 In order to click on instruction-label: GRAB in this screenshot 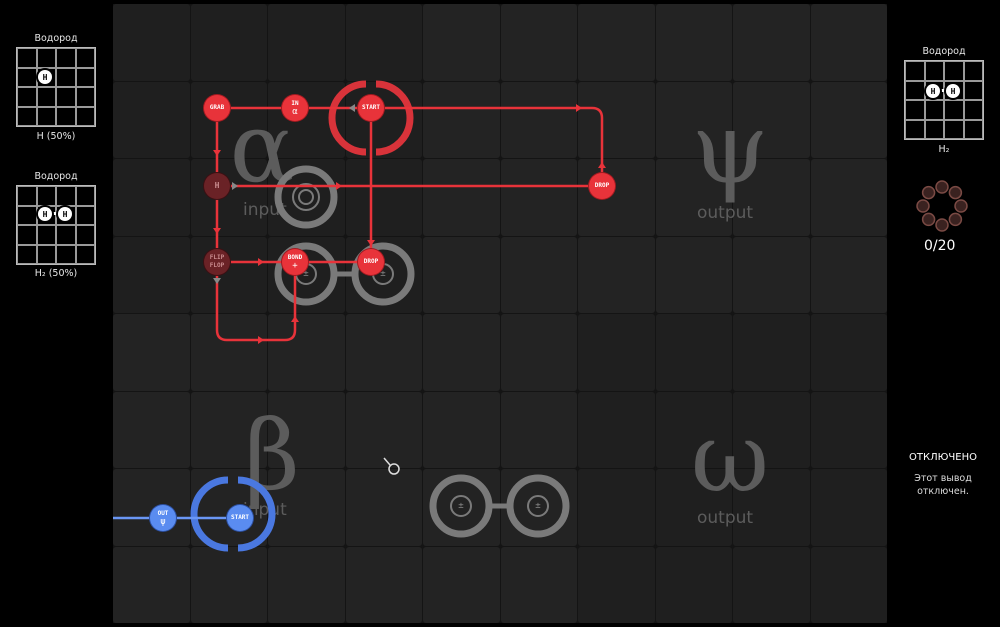, I will do `click(217, 107)`.